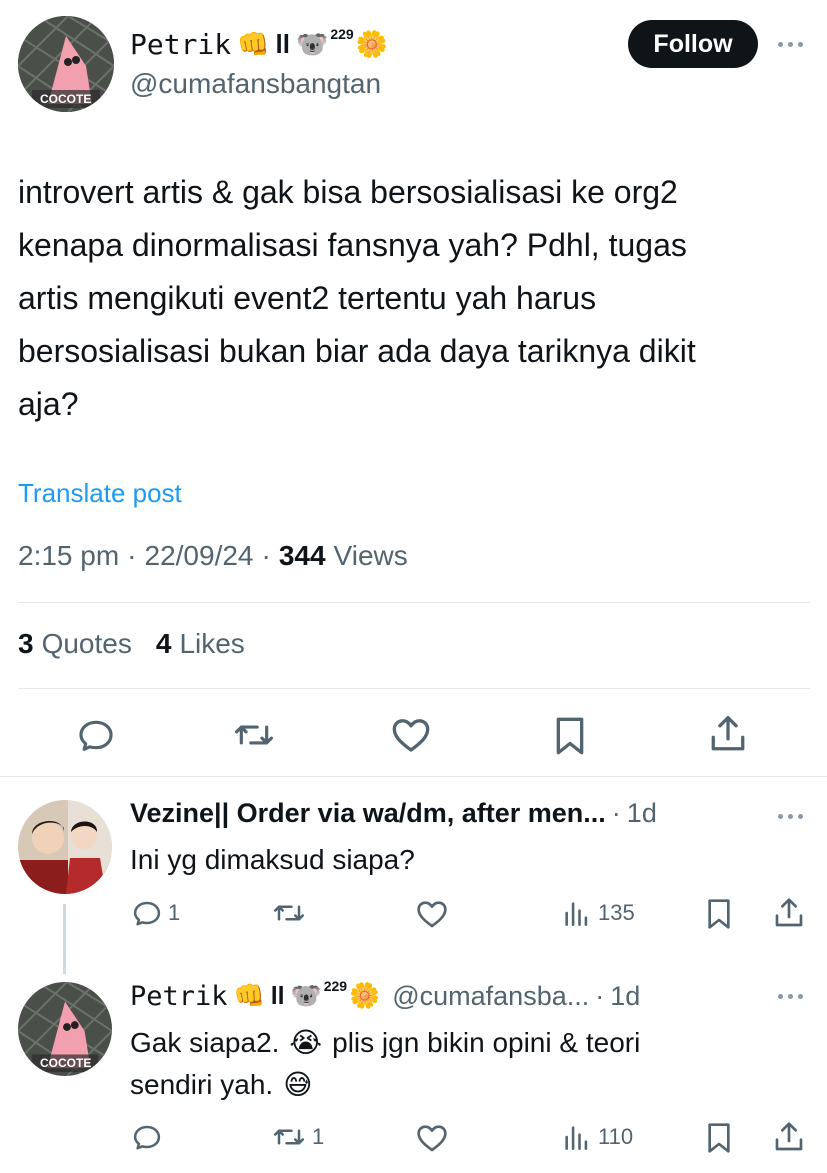  Describe the element at coordinates (26, 644) in the screenshot. I see `quotes-count: 3` at that location.